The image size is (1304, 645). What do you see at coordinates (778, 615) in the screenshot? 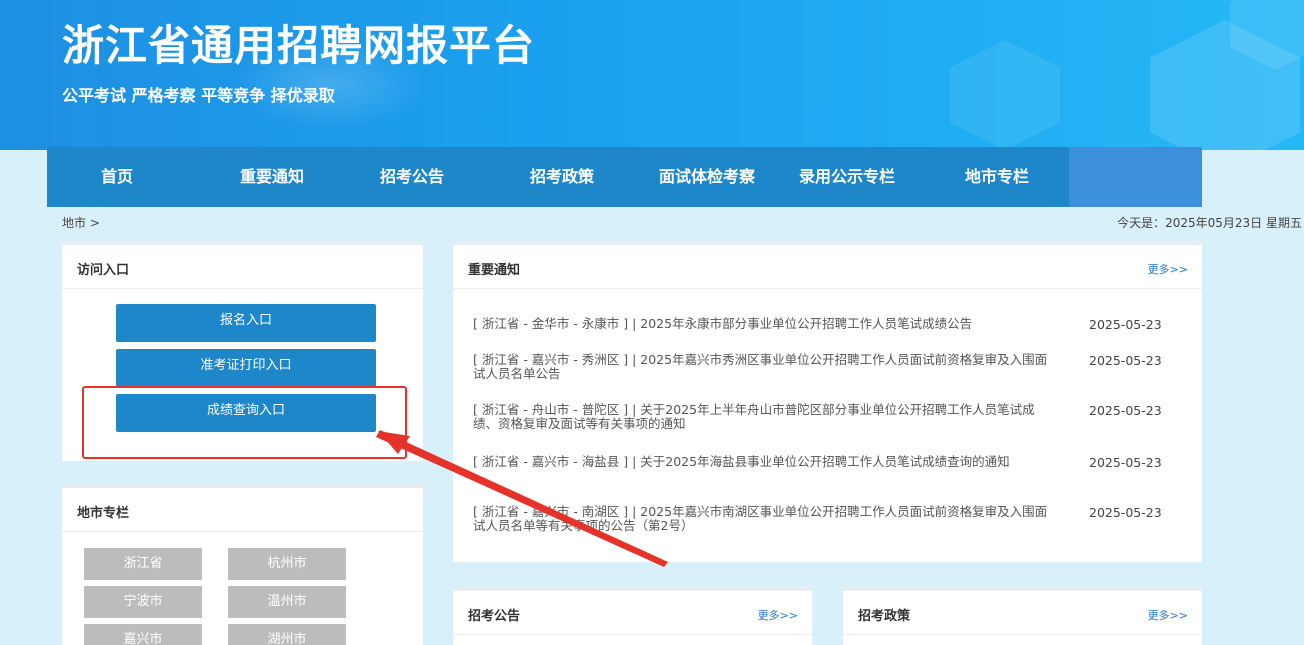
I see `recruit-more-link: 更多>>` at bounding box center [778, 615].